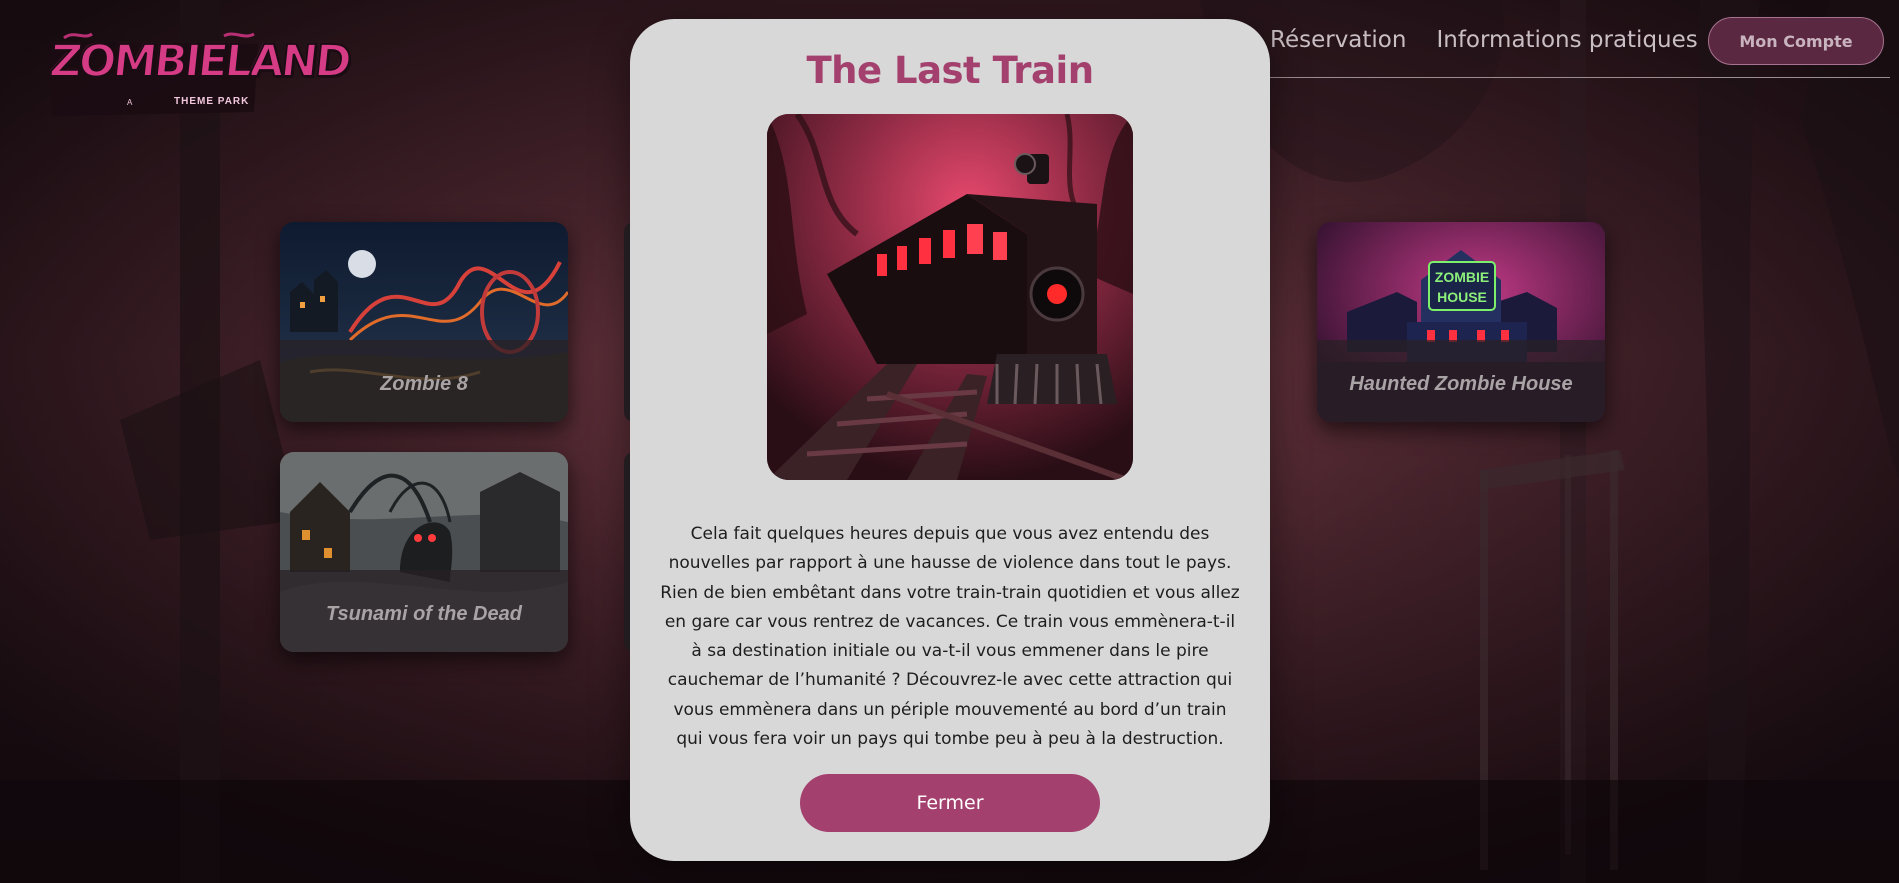 The height and width of the screenshot is (883, 1899). Describe the element at coordinates (424, 384) in the screenshot. I see `card-title: Zombie 8` at that location.